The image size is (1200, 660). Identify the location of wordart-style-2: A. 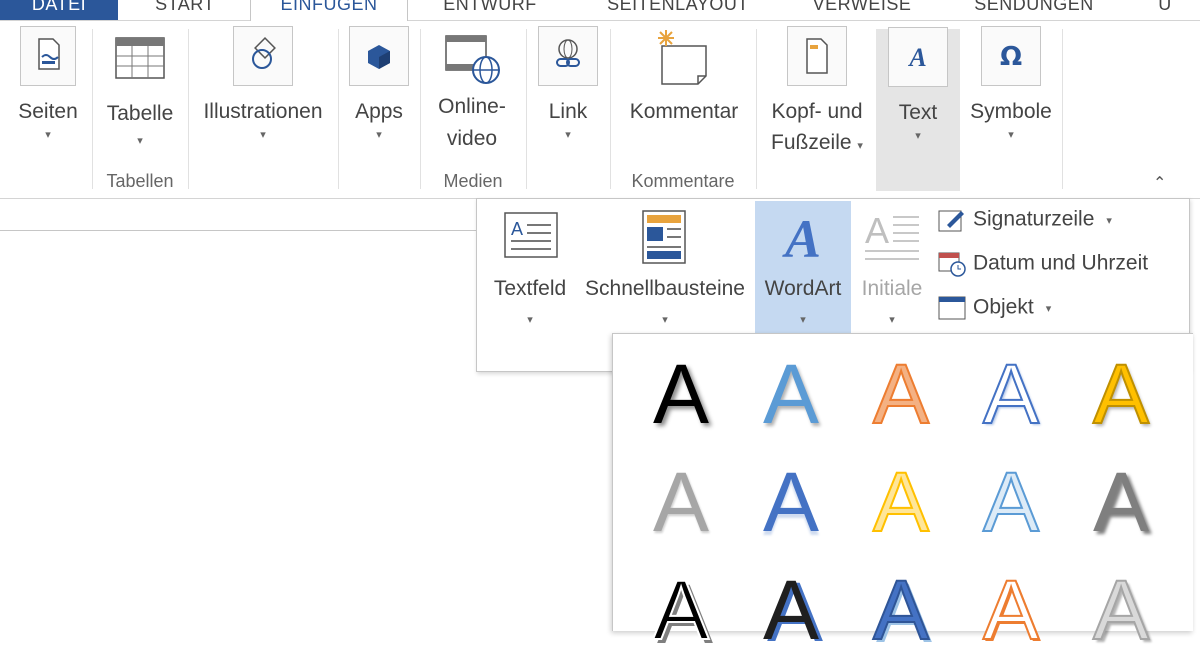
(791, 394).